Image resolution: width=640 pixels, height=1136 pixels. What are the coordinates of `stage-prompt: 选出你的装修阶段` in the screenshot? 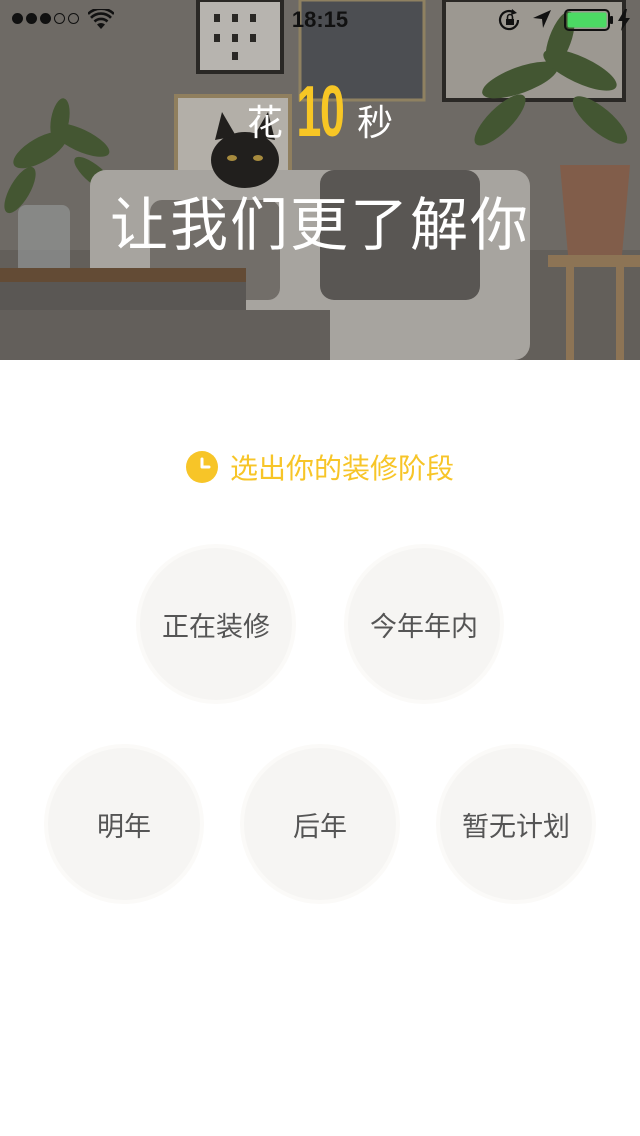 It's located at (320, 467).